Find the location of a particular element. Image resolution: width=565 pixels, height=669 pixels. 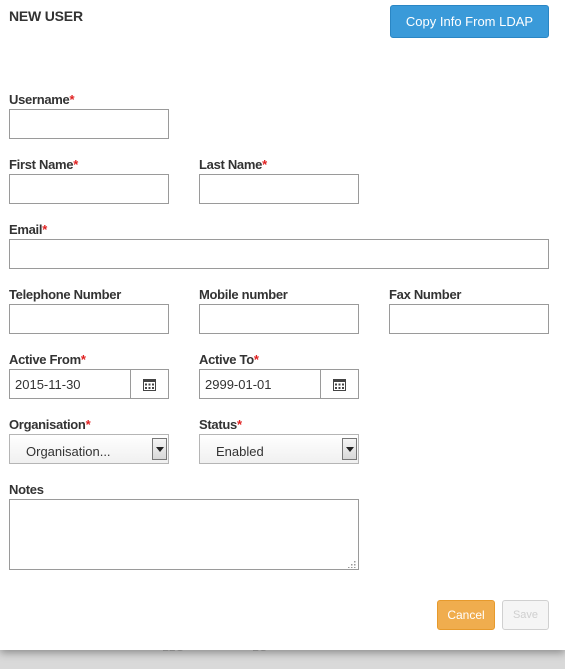

save-button: Save is located at coordinates (525, 615).